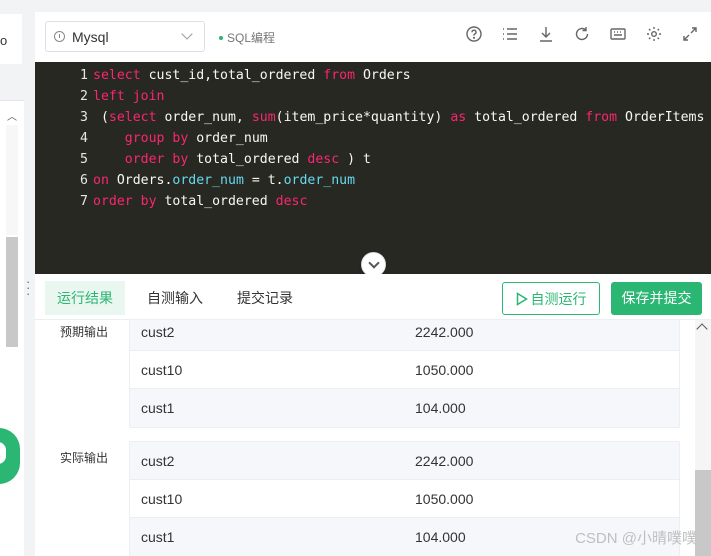  I want to click on code-text: group by order_num, so click(180, 138).